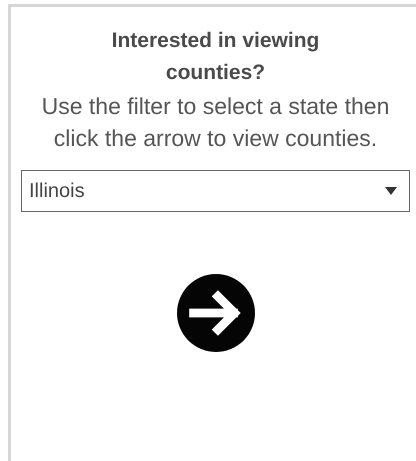 Image resolution: width=416 pixels, height=461 pixels. What do you see at coordinates (215, 122) in the screenshot?
I see `instructions-text: Use the filter to select a state then click the arrow to view counties.` at bounding box center [215, 122].